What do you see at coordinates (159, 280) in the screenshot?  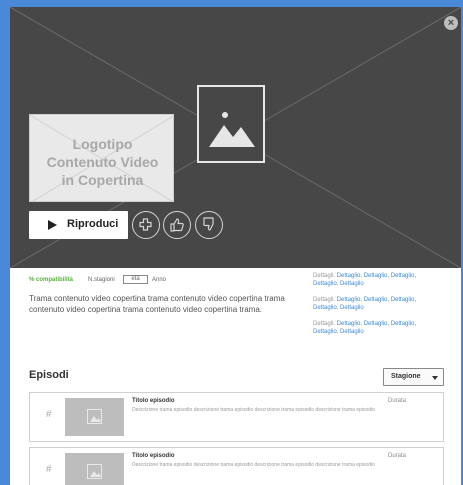 I see `release-year: Anno` at bounding box center [159, 280].